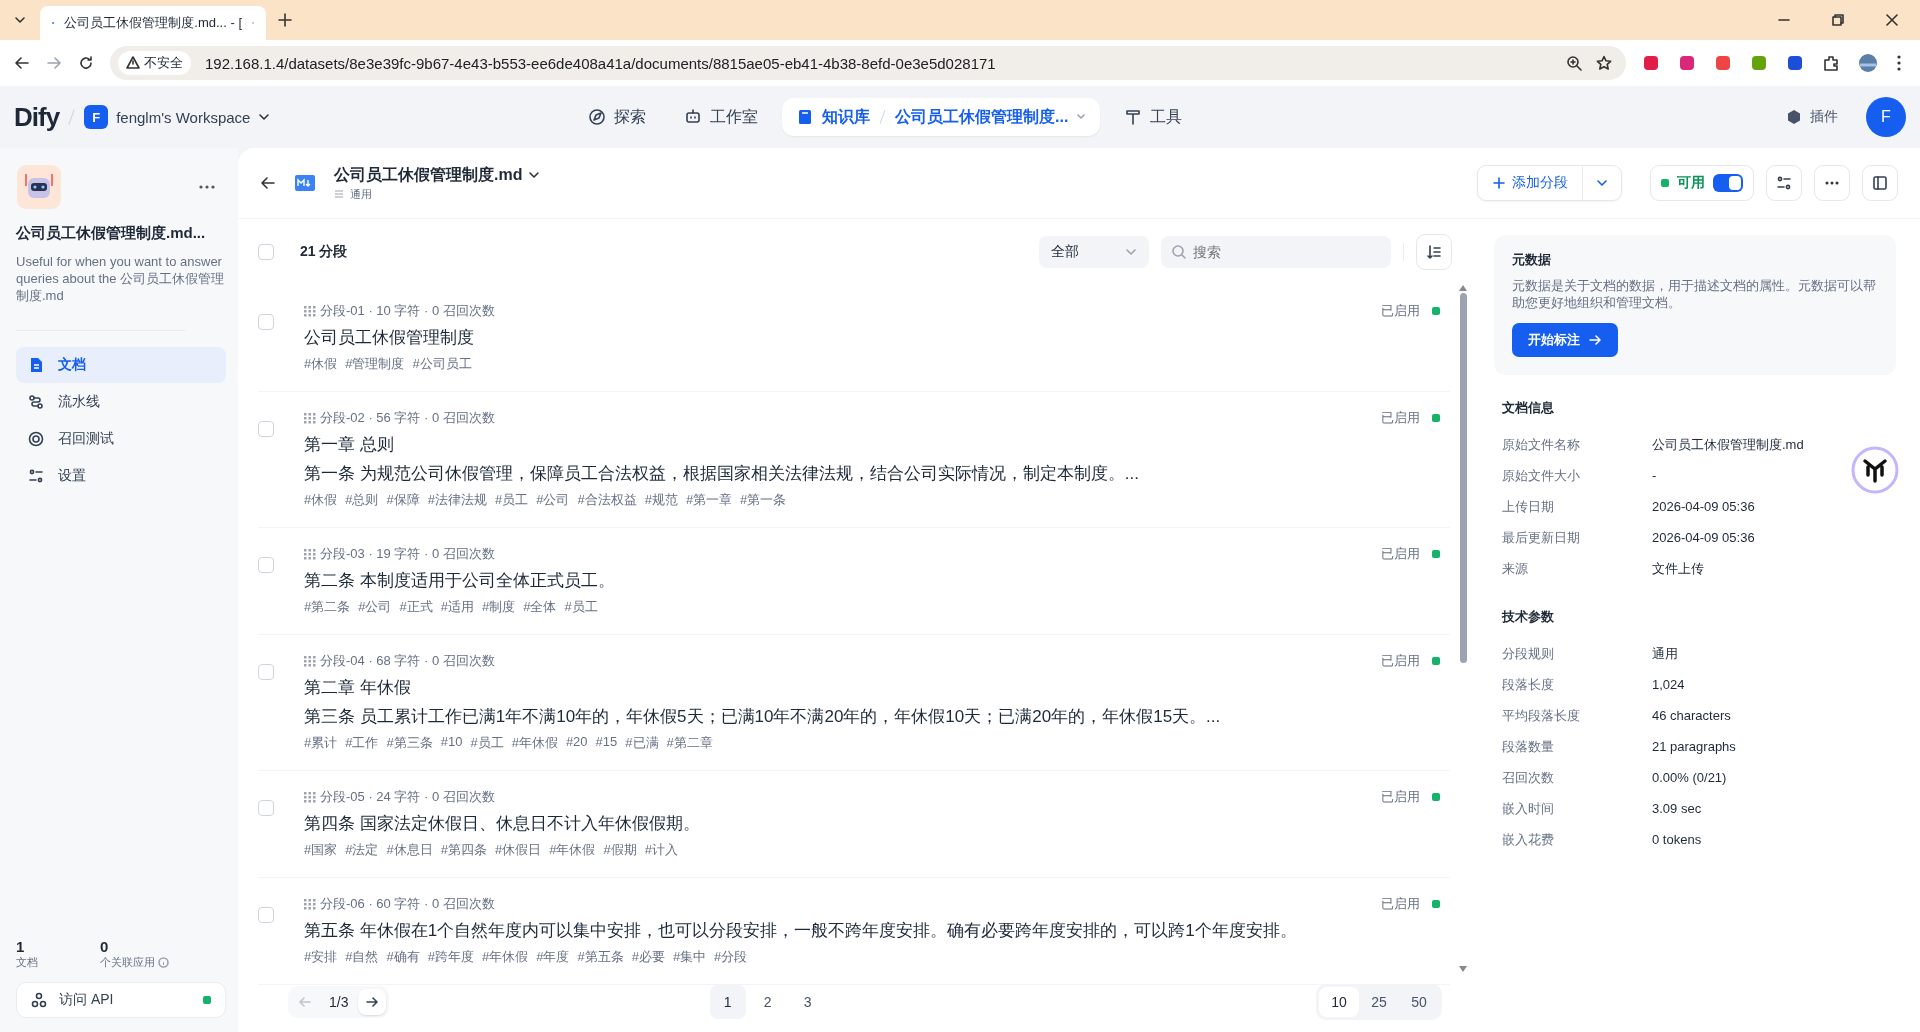 The width and height of the screenshot is (1920, 1032). I want to click on segment-text: 第五条 年休假在1个自然年度内可以集中安排，也可以分段安排，一般不跨年度安排。确有必要跨年度安排的，可以跨1个年度安排。, so click(872, 930).